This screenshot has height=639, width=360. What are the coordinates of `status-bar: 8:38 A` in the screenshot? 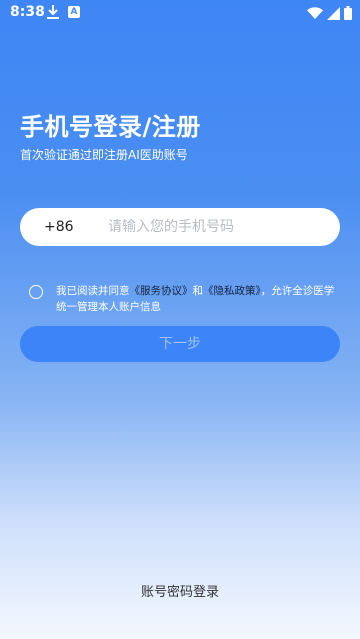 It's located at (180, 12).